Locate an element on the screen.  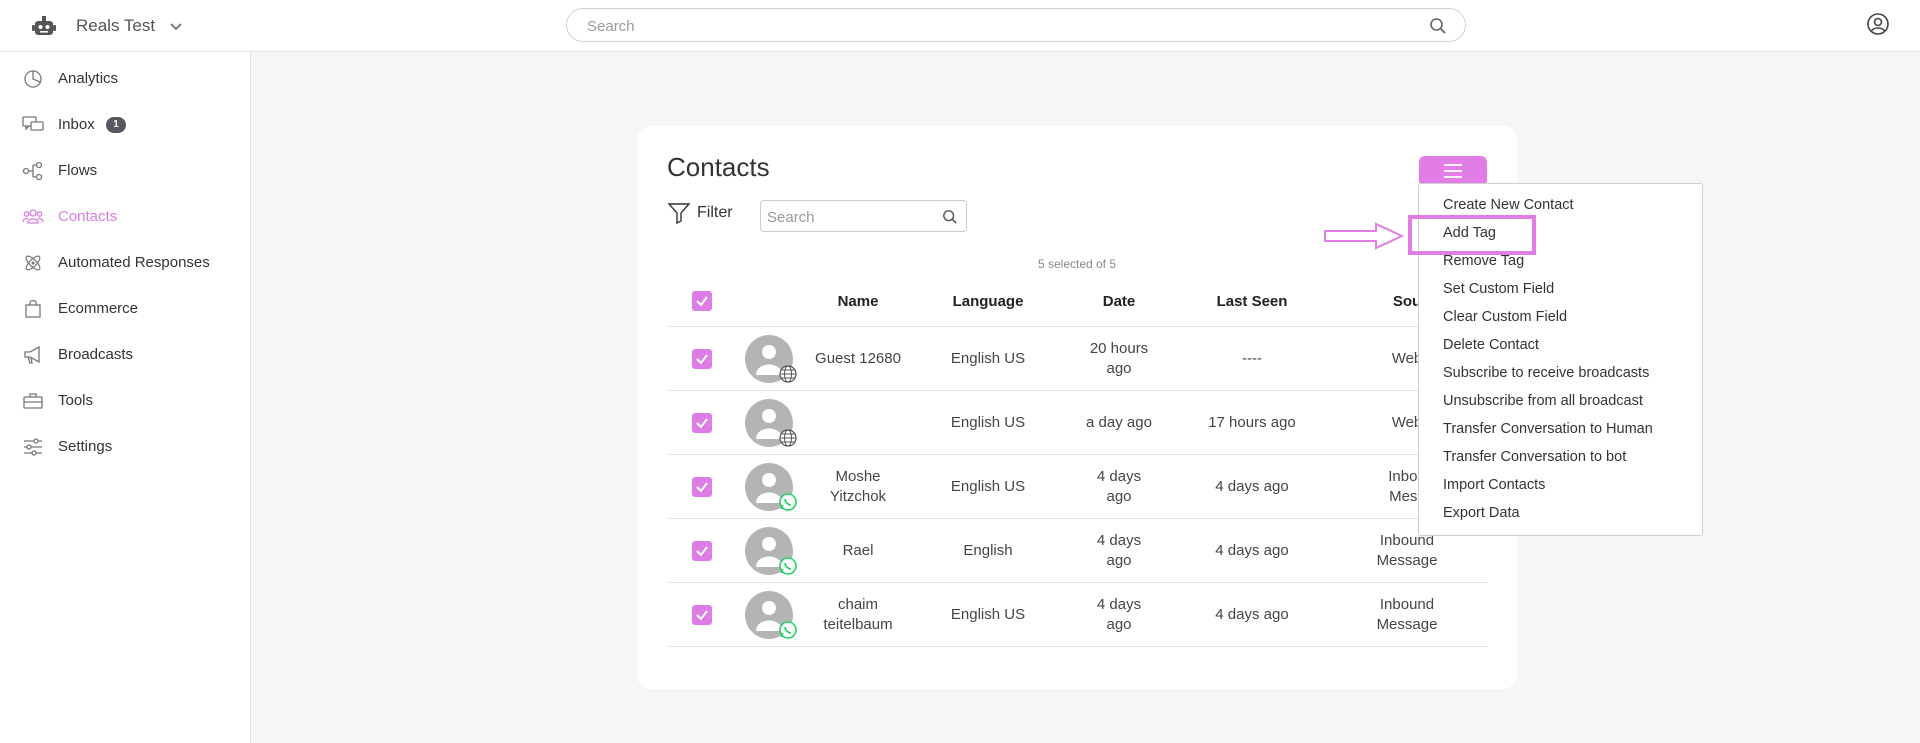
sidebar-item-inbox: Inbox 1 is located at coordinates (125, 125).